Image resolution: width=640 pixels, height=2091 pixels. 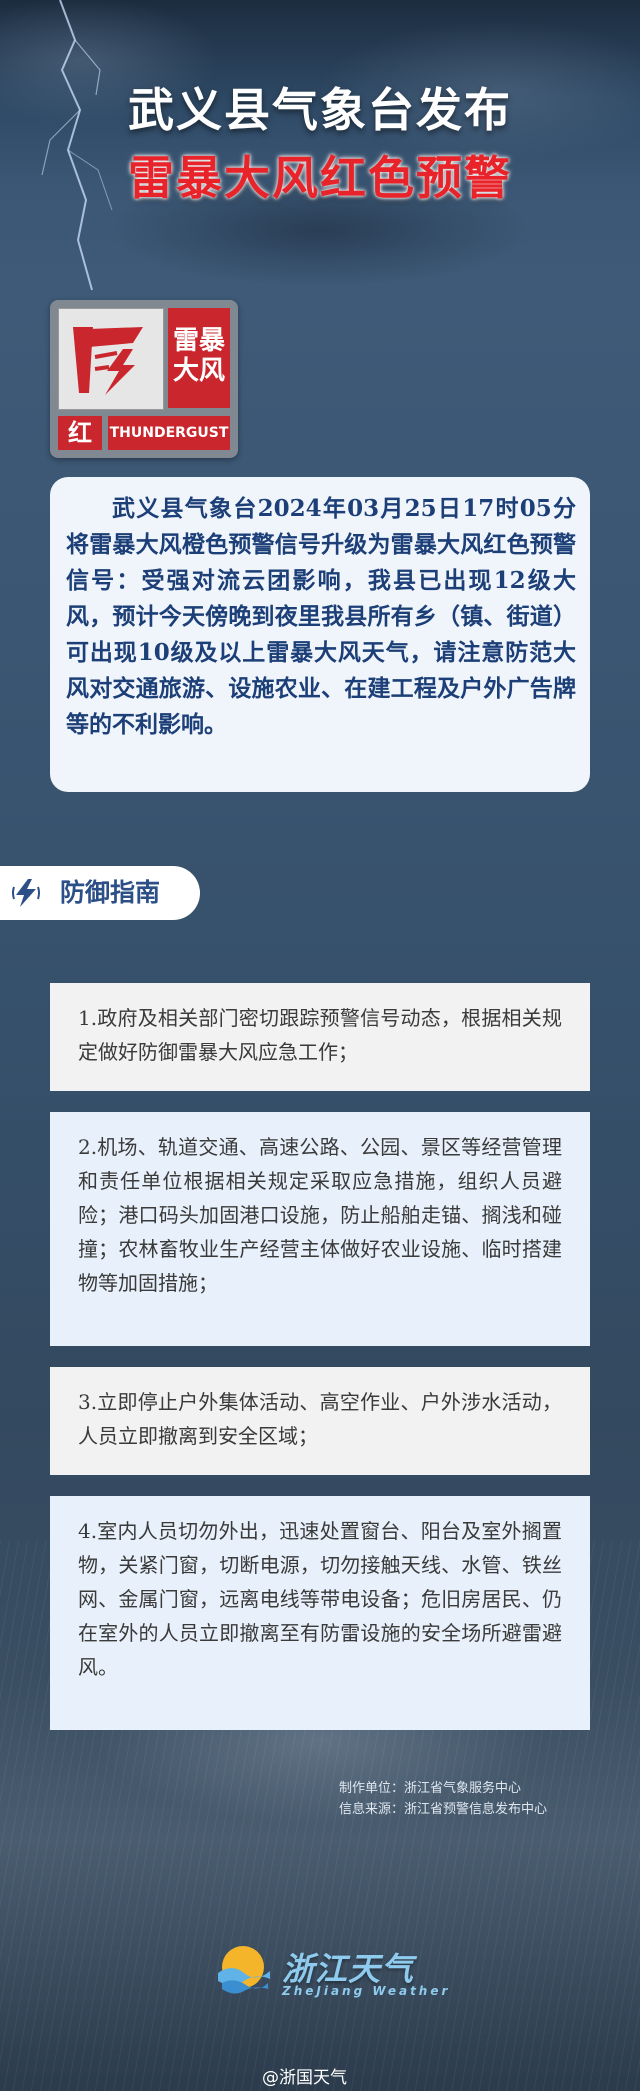 What do you see at coordinates (304, 2078) in the screenshot?
I see `weibo-watermark: @浙国天气` at bounding box center [304, 2078].